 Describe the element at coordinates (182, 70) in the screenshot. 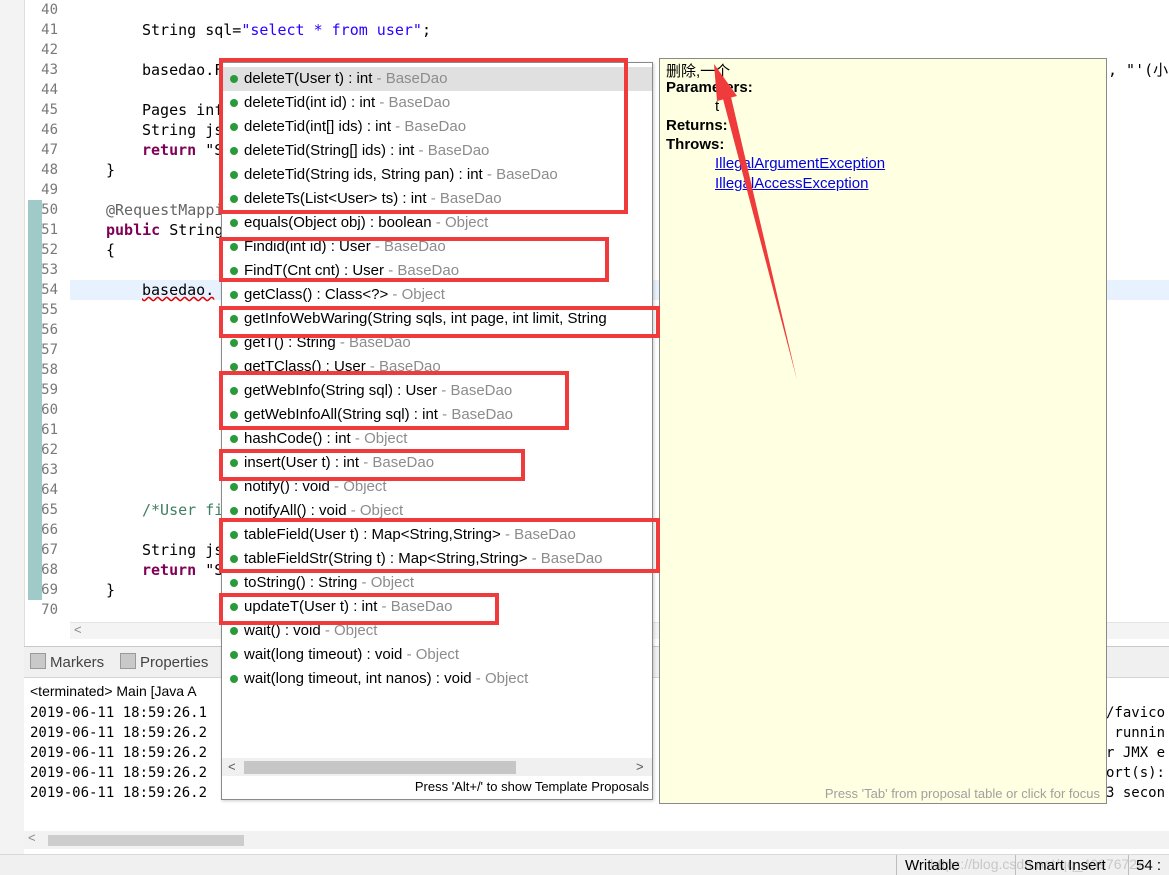

I see `code-line-43: basedao.F` at that location.